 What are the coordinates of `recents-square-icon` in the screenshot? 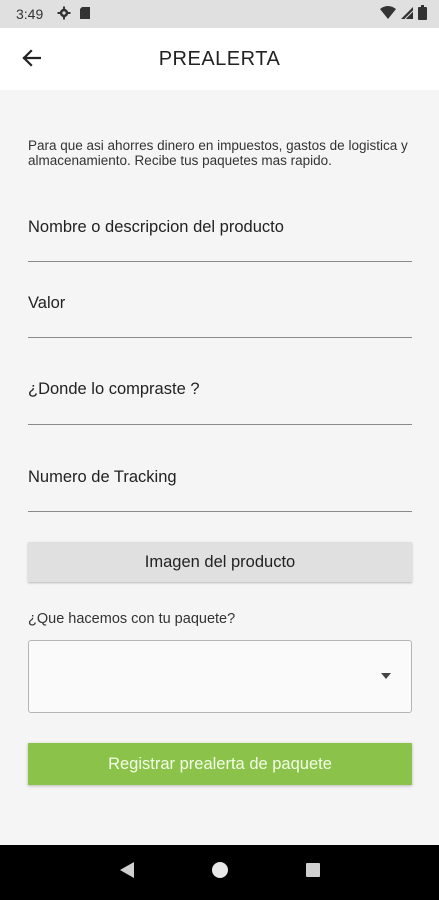 It's located at (313, 872).